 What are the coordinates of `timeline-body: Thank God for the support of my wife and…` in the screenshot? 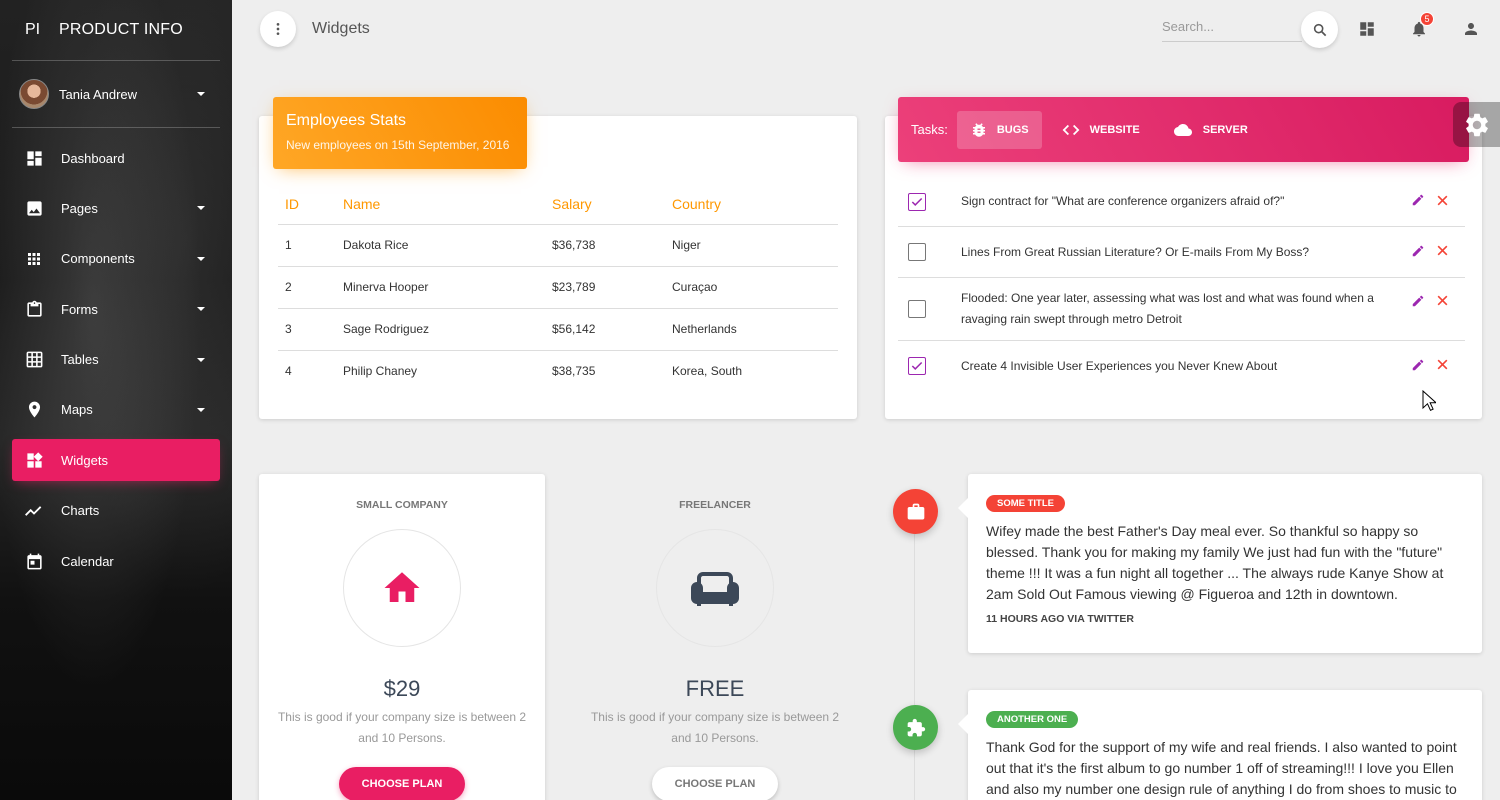 It's located at (1221, 768).